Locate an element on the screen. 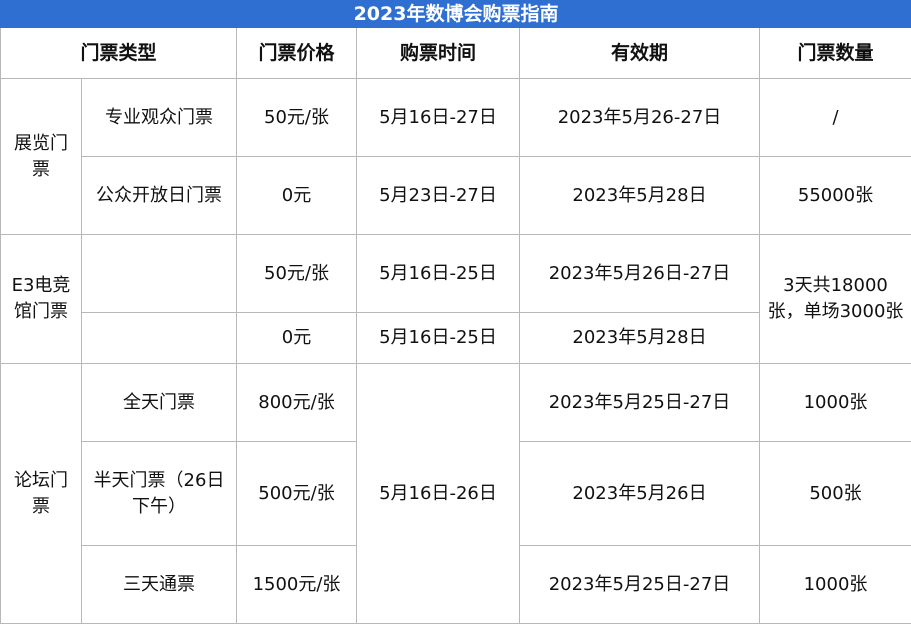 The height and width of the screenshot is (627, 911). subtype-cell: 公众开放日门票 is located at coordinates (159, 195).